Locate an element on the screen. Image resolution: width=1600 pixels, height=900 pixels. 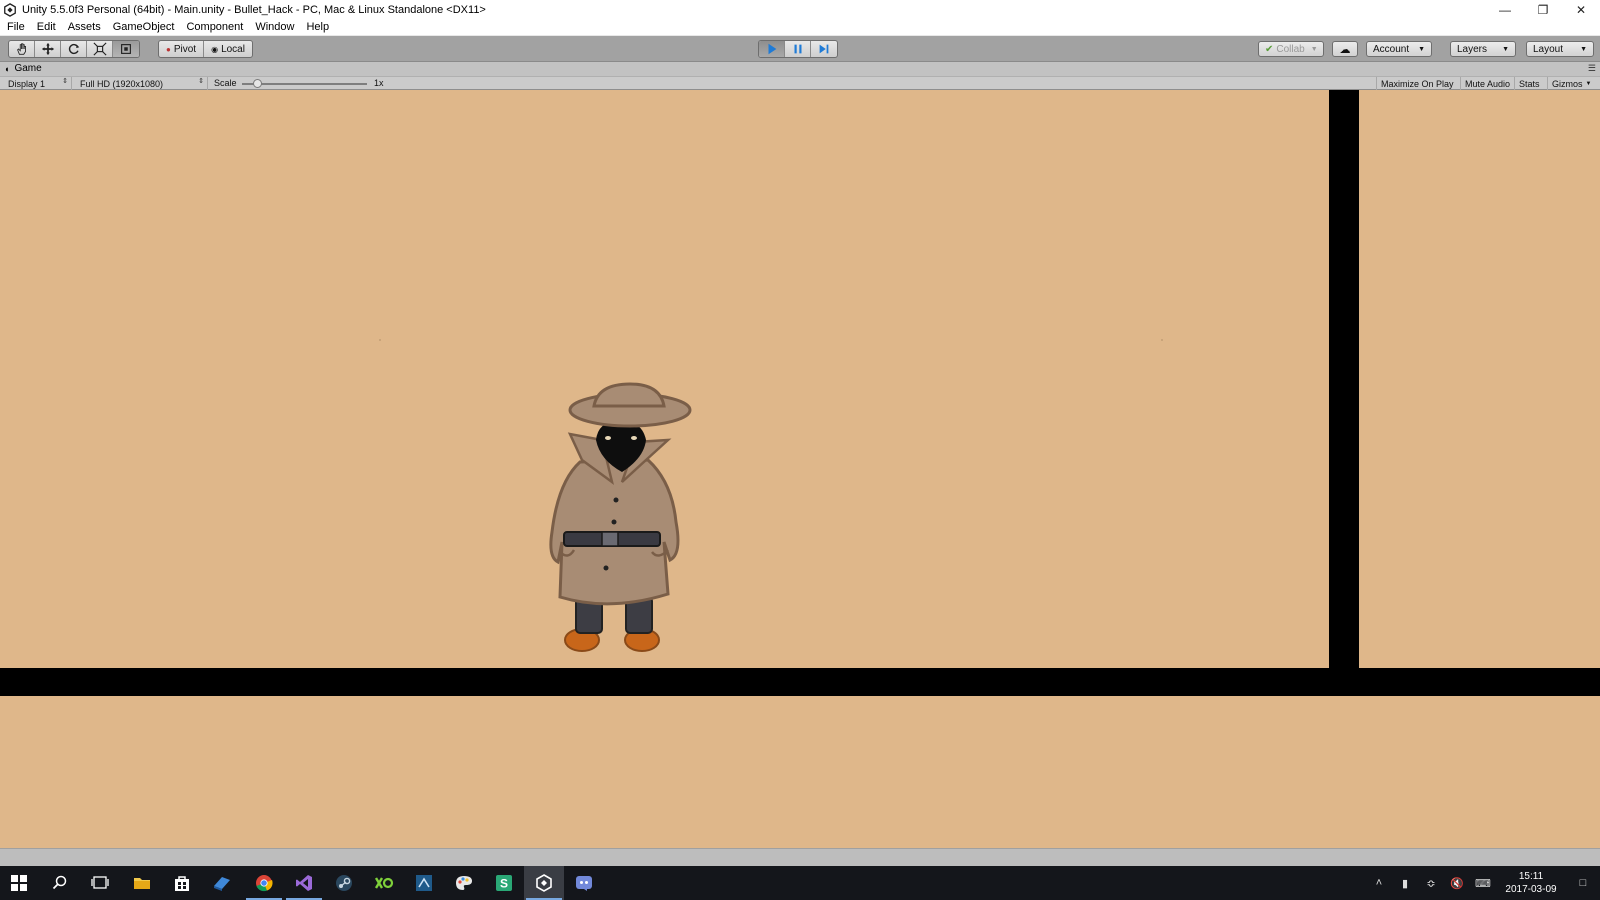
local-button: ◉ Local is located at coordinates (228, 49).